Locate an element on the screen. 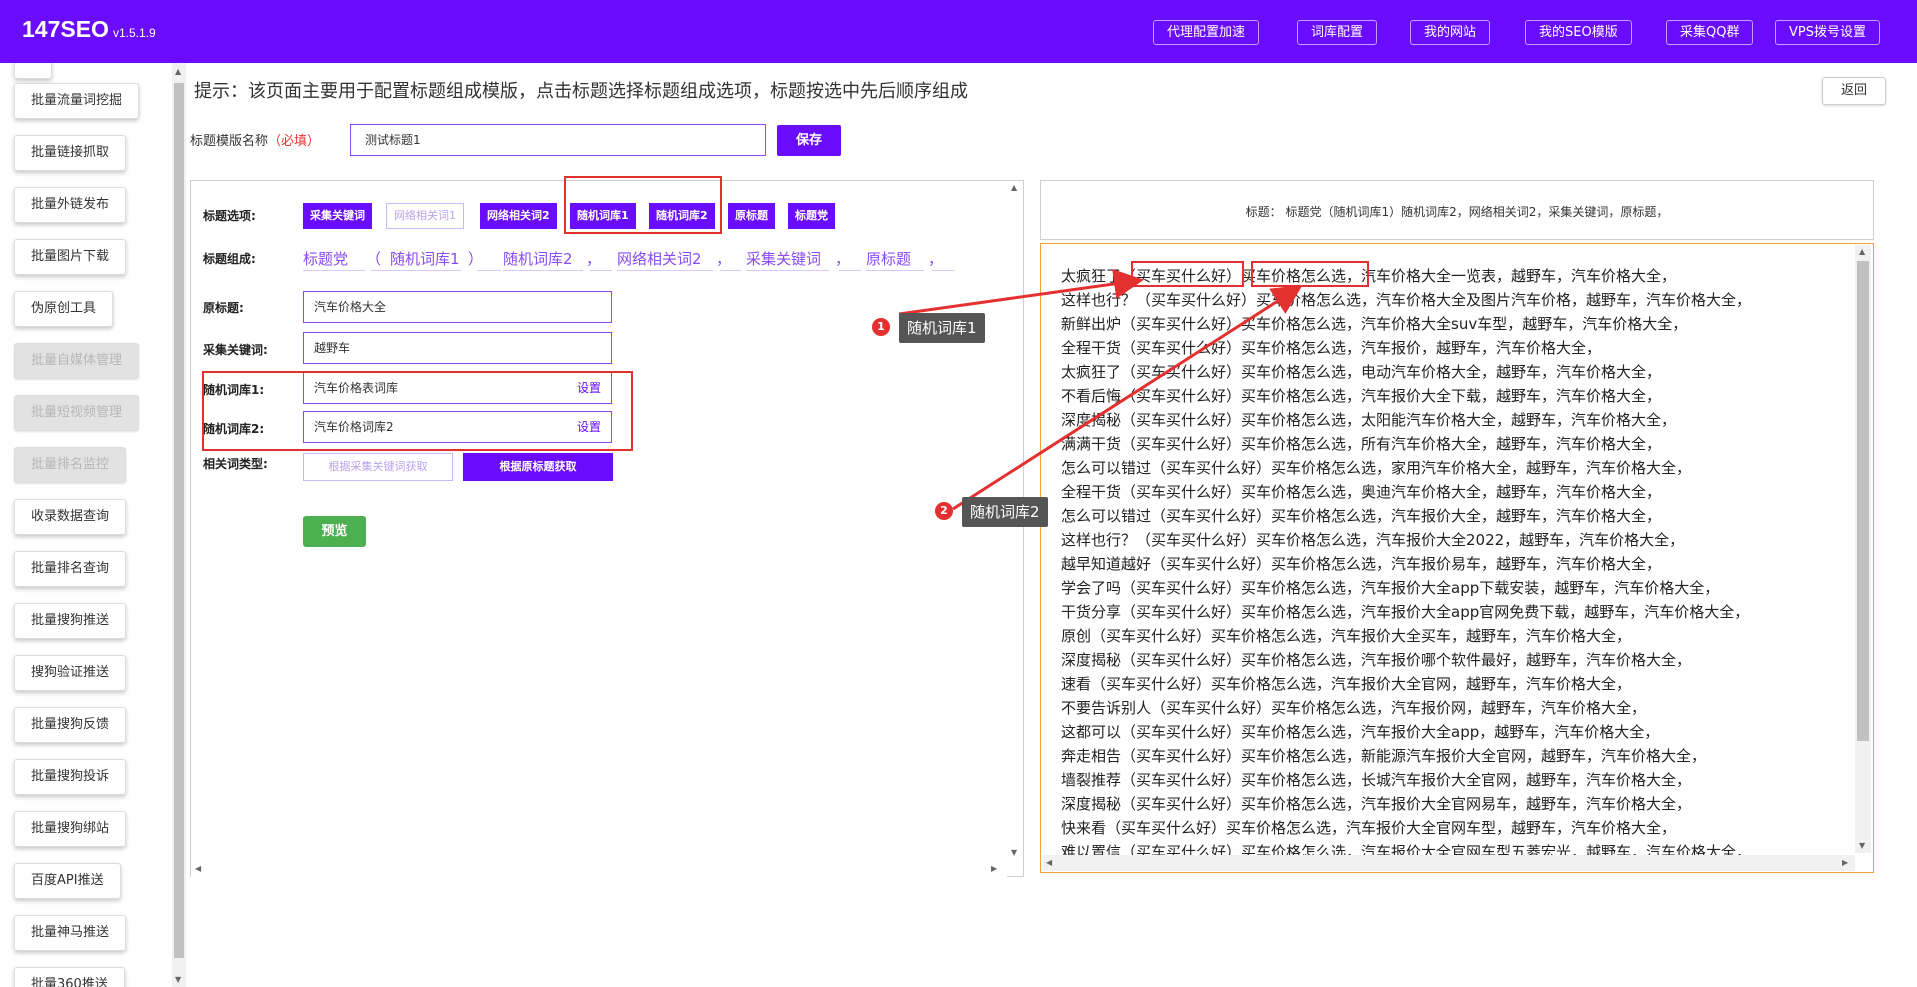 The width and height of the screenshot is (1917, 987). sidebar-item-rank-query: 批量排名查询 is located at coordinates (70, 569).